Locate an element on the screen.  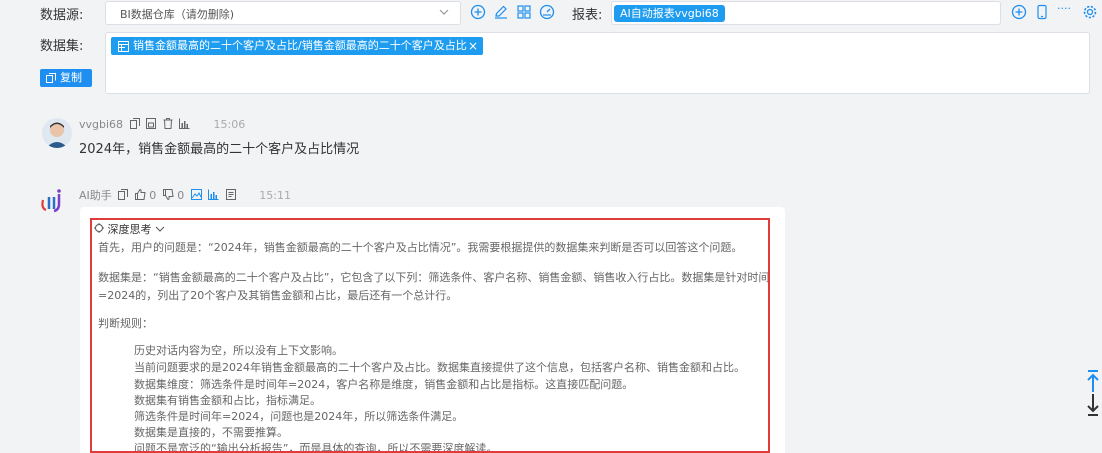
copy-button: 复制 is located at coordinates (66, 78).